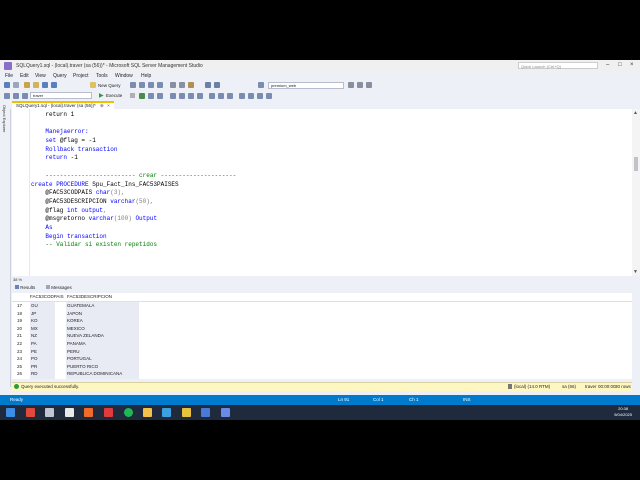 Image resolution: width=640 pixels, height=480 pixels. Describe the element at coordinates (81, 76) in the screenshot. I see `menu-project: Project` at that location.